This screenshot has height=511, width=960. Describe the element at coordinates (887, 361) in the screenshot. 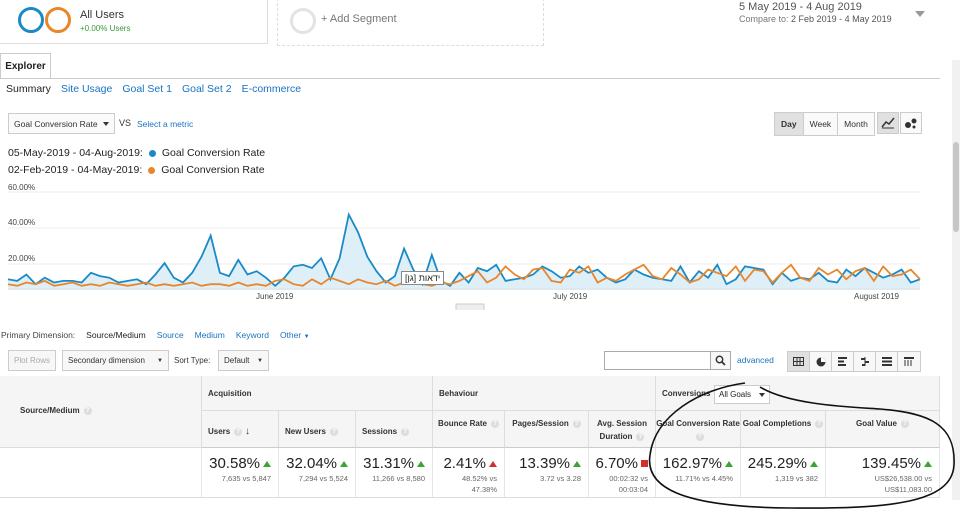

I see `view-term-cloud-button` at that location.